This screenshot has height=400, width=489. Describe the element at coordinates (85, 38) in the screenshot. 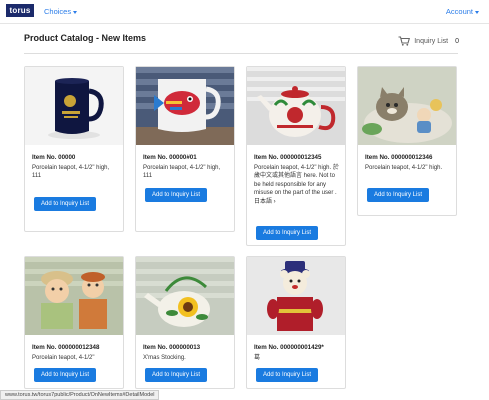

I see `page-title: Product Catalog - New Items` at that location.